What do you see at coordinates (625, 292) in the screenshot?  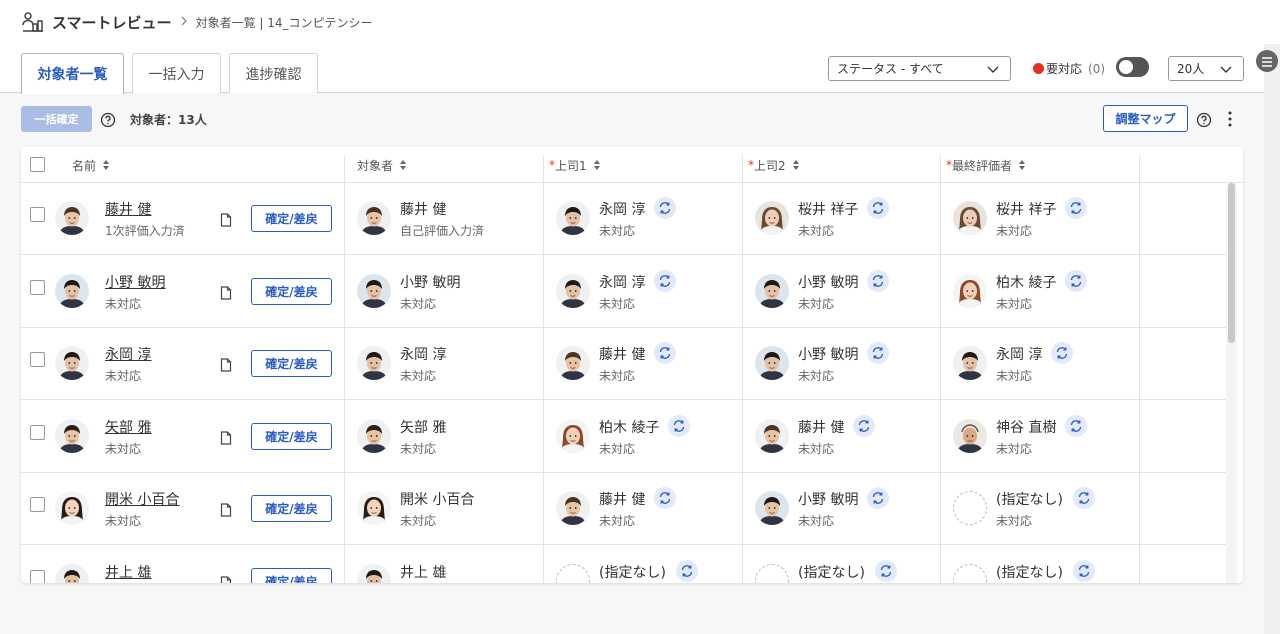 I see `table-row: 小野 敏明 未対応 確定/差戻 小野 敏明 未対応 永岡 淳未対応 小野 敏明 未対応` at bounding box center [625, 292].